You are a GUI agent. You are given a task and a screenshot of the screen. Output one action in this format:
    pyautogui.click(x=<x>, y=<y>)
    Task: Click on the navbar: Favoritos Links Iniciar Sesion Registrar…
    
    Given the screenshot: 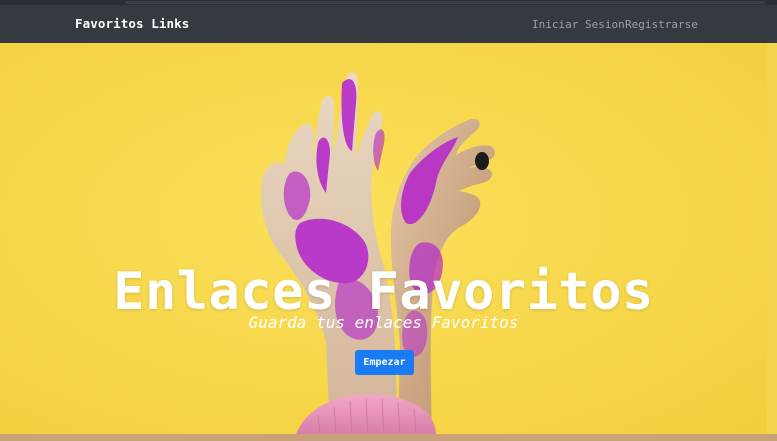 What is the action you would take?
    pyautogui.click(x=388, y=24)
    